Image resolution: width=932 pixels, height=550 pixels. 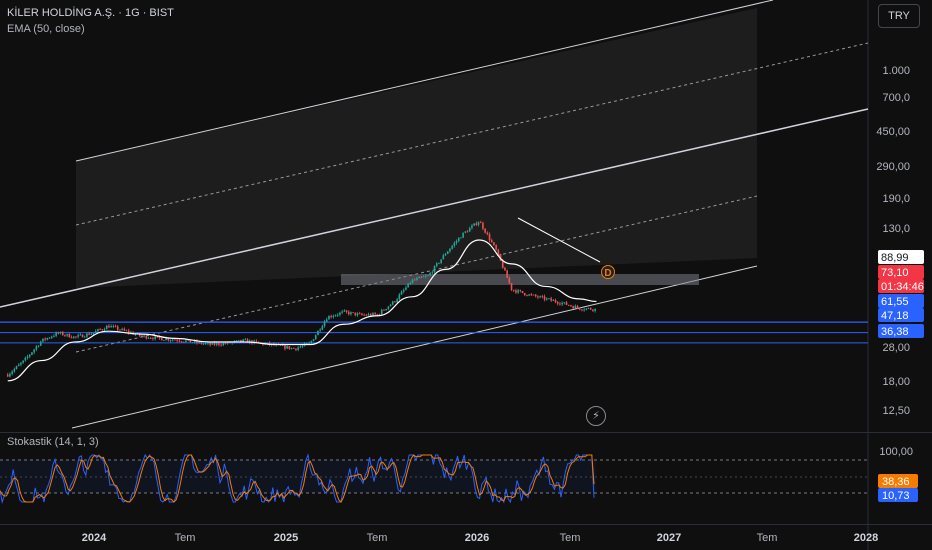 I want to click on stoch-tick-label: 100,00, so click(x=896, y=452).